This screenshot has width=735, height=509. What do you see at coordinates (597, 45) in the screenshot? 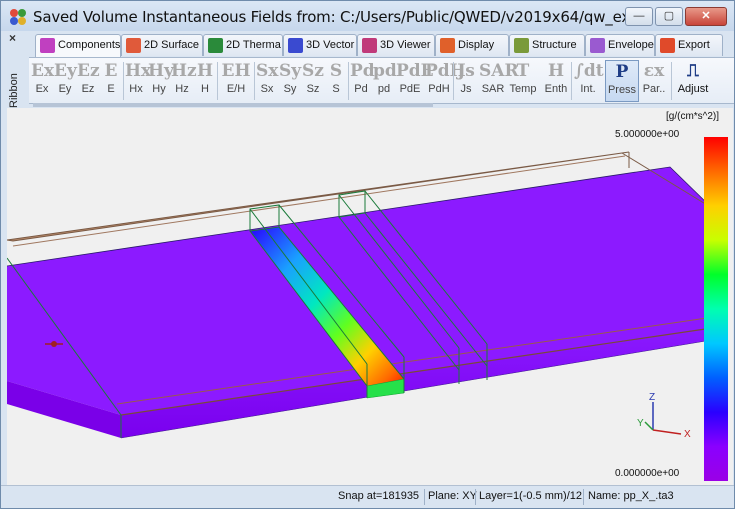
I see `envelope-icon` at bounding box center [597, 45].